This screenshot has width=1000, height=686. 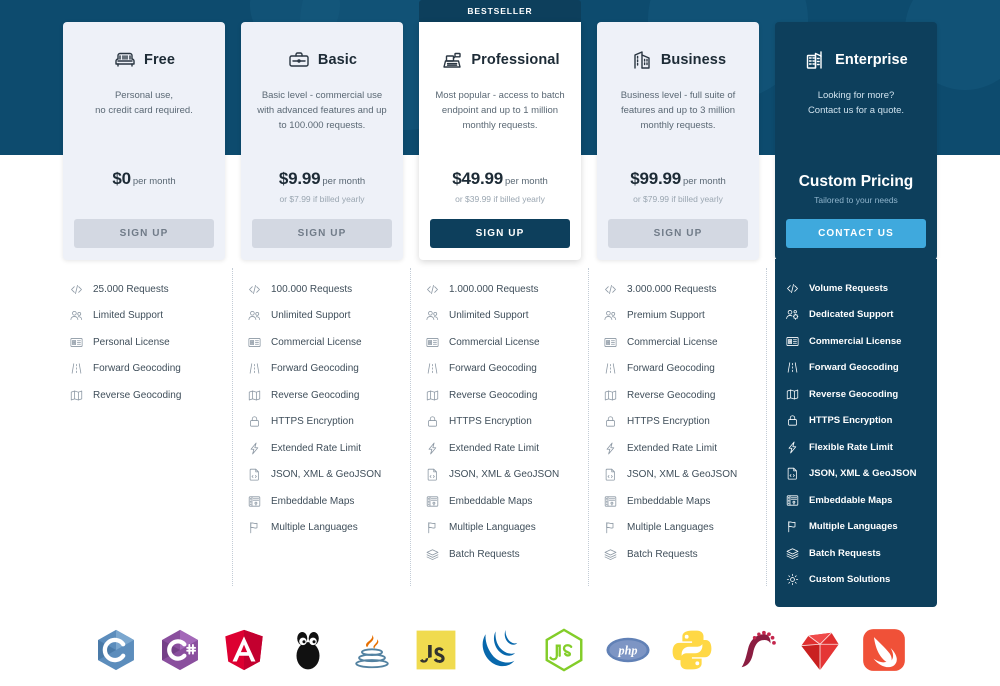 What do you see at coordinates (159, 60) in the screenshot?
I see `plan-name-free: Free` at bounding box center [159, 60].